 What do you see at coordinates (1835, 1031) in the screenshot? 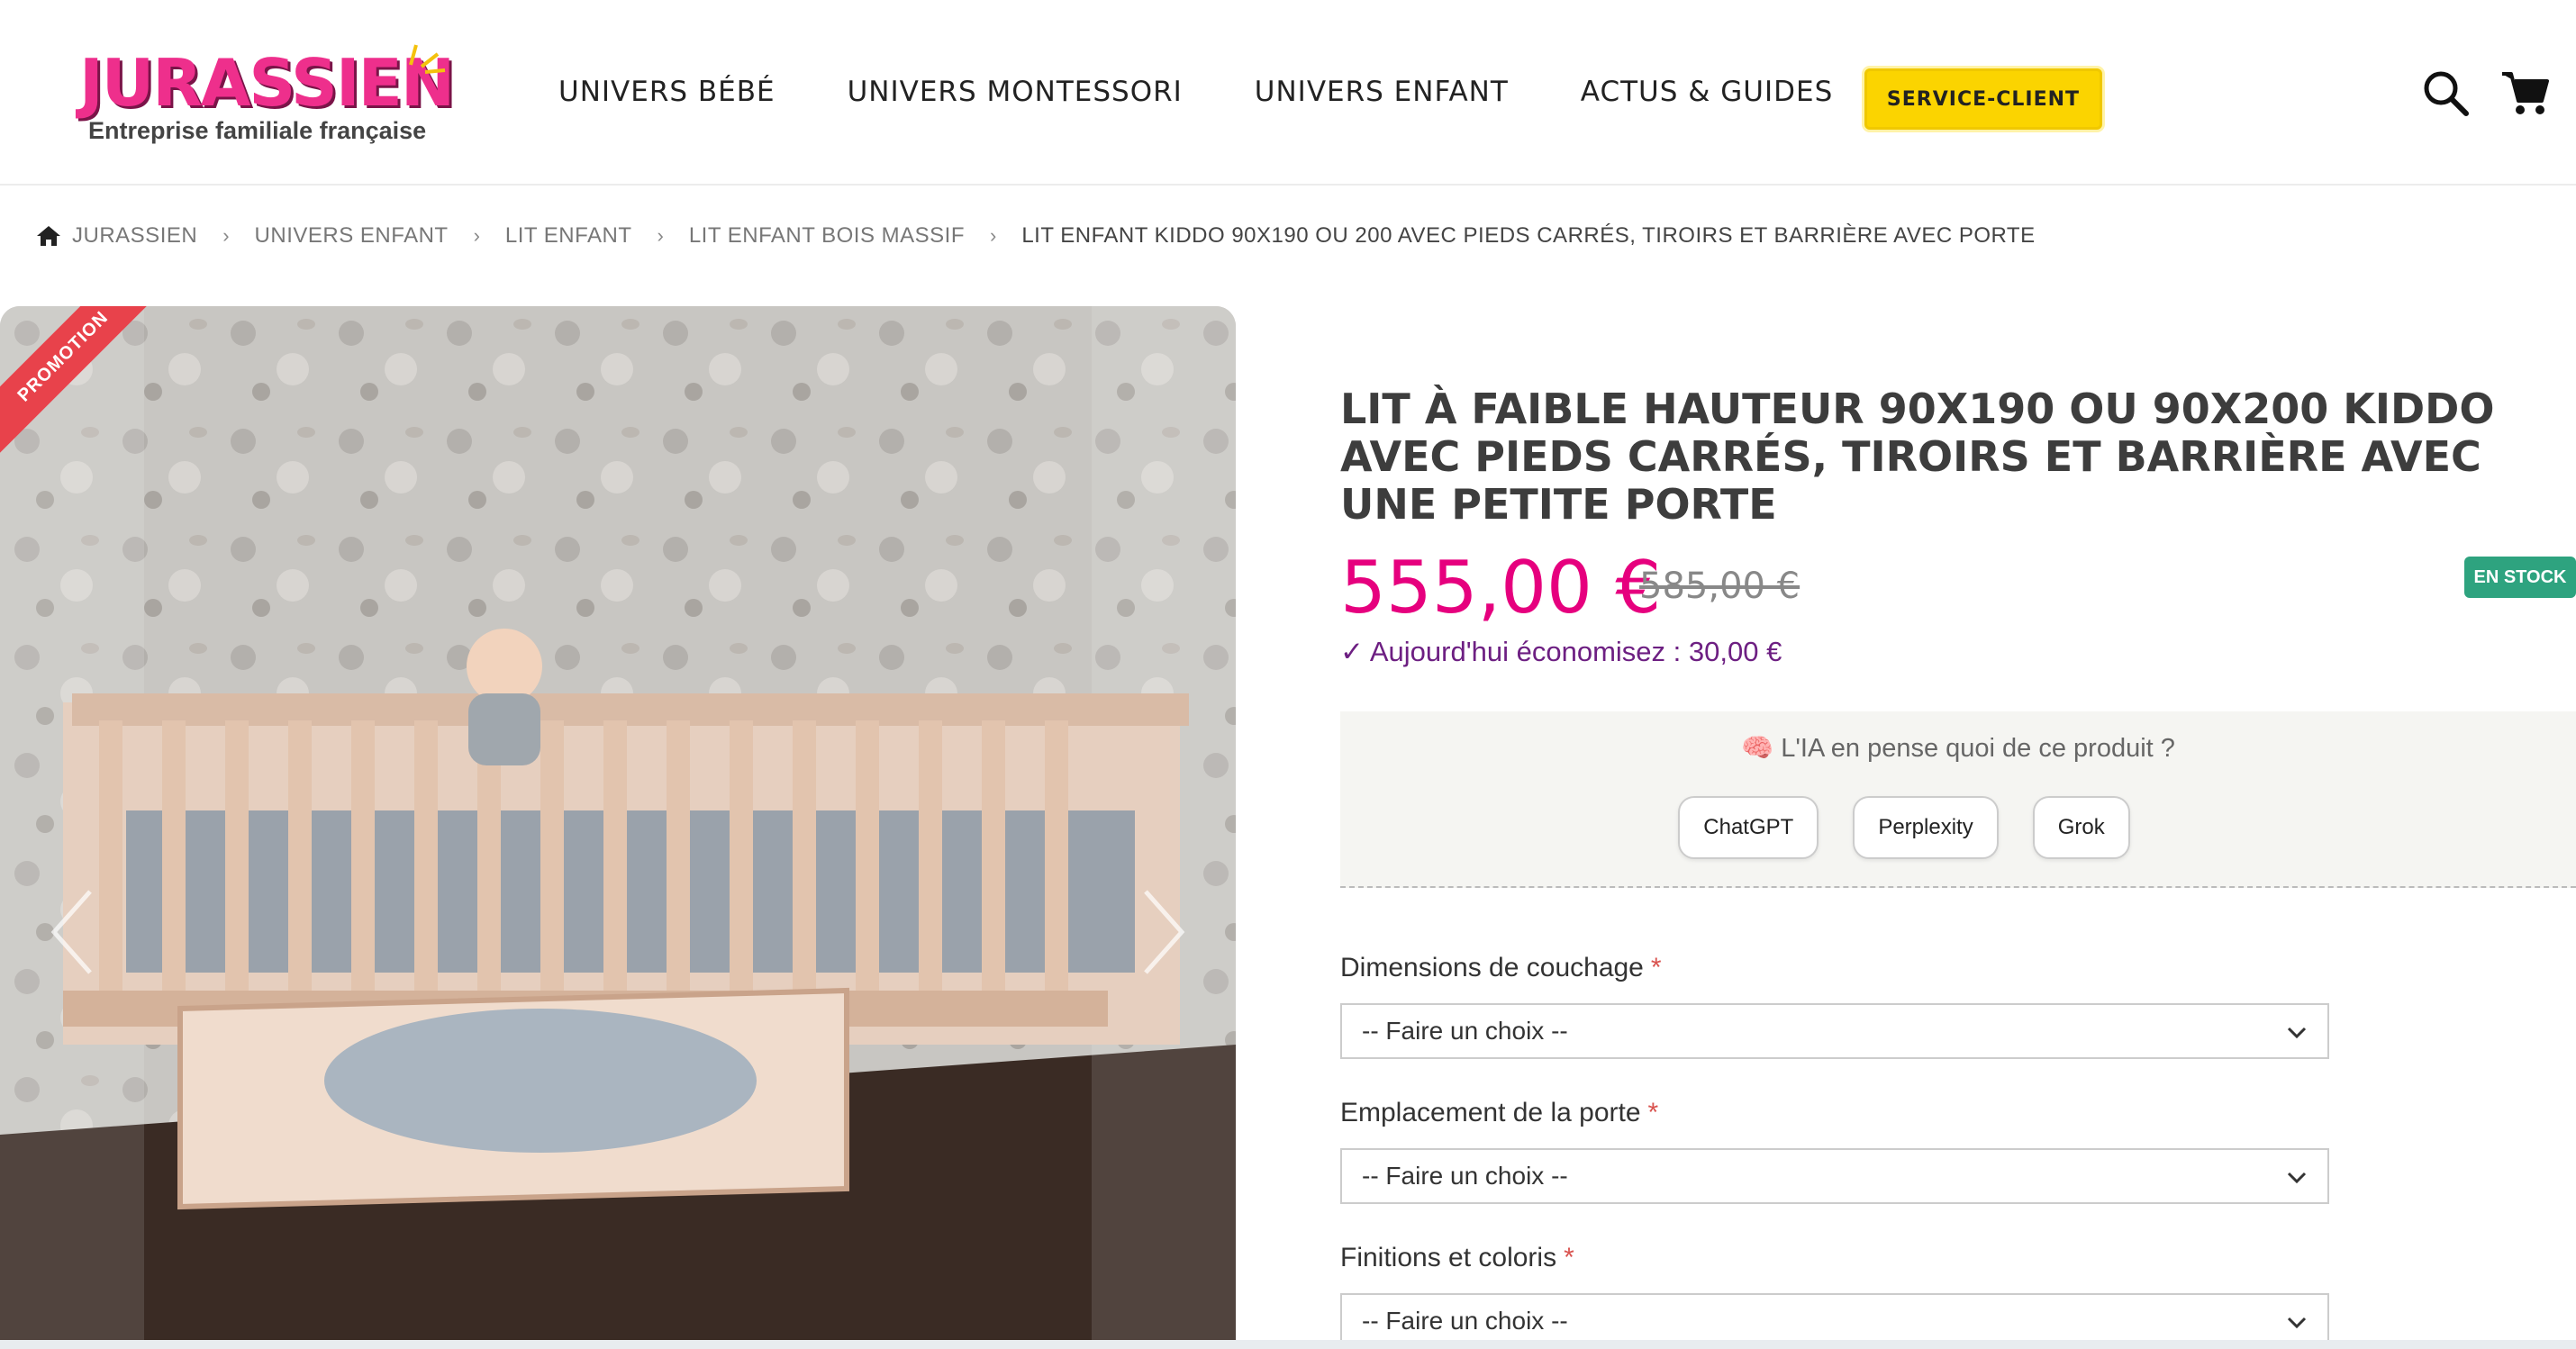
I see `dimensions-select: -- Faire un choix --` at bounding box center [1835, 1031].